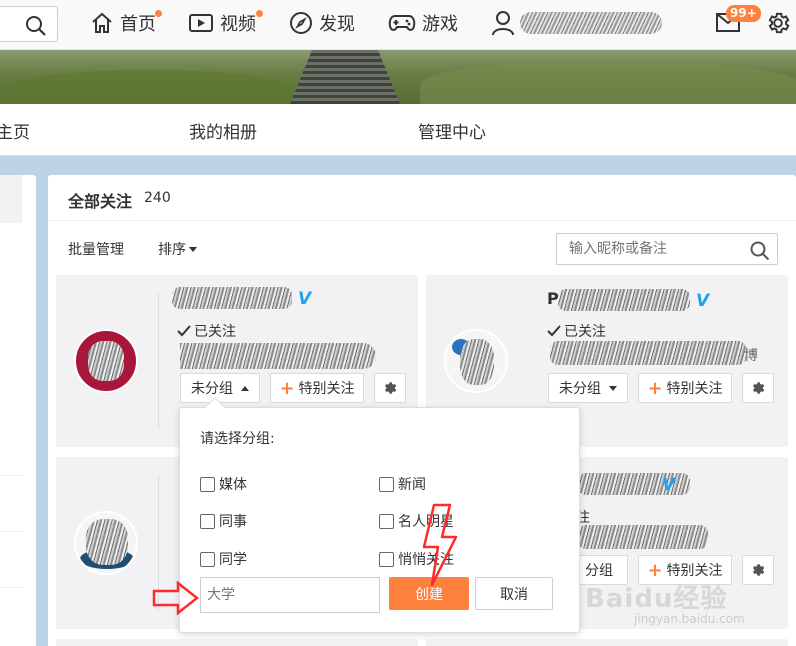  What do you see at coordinates (751, 356) in the screenshot?
I see `bio-tail: 博` at bounding box center [751, 356].